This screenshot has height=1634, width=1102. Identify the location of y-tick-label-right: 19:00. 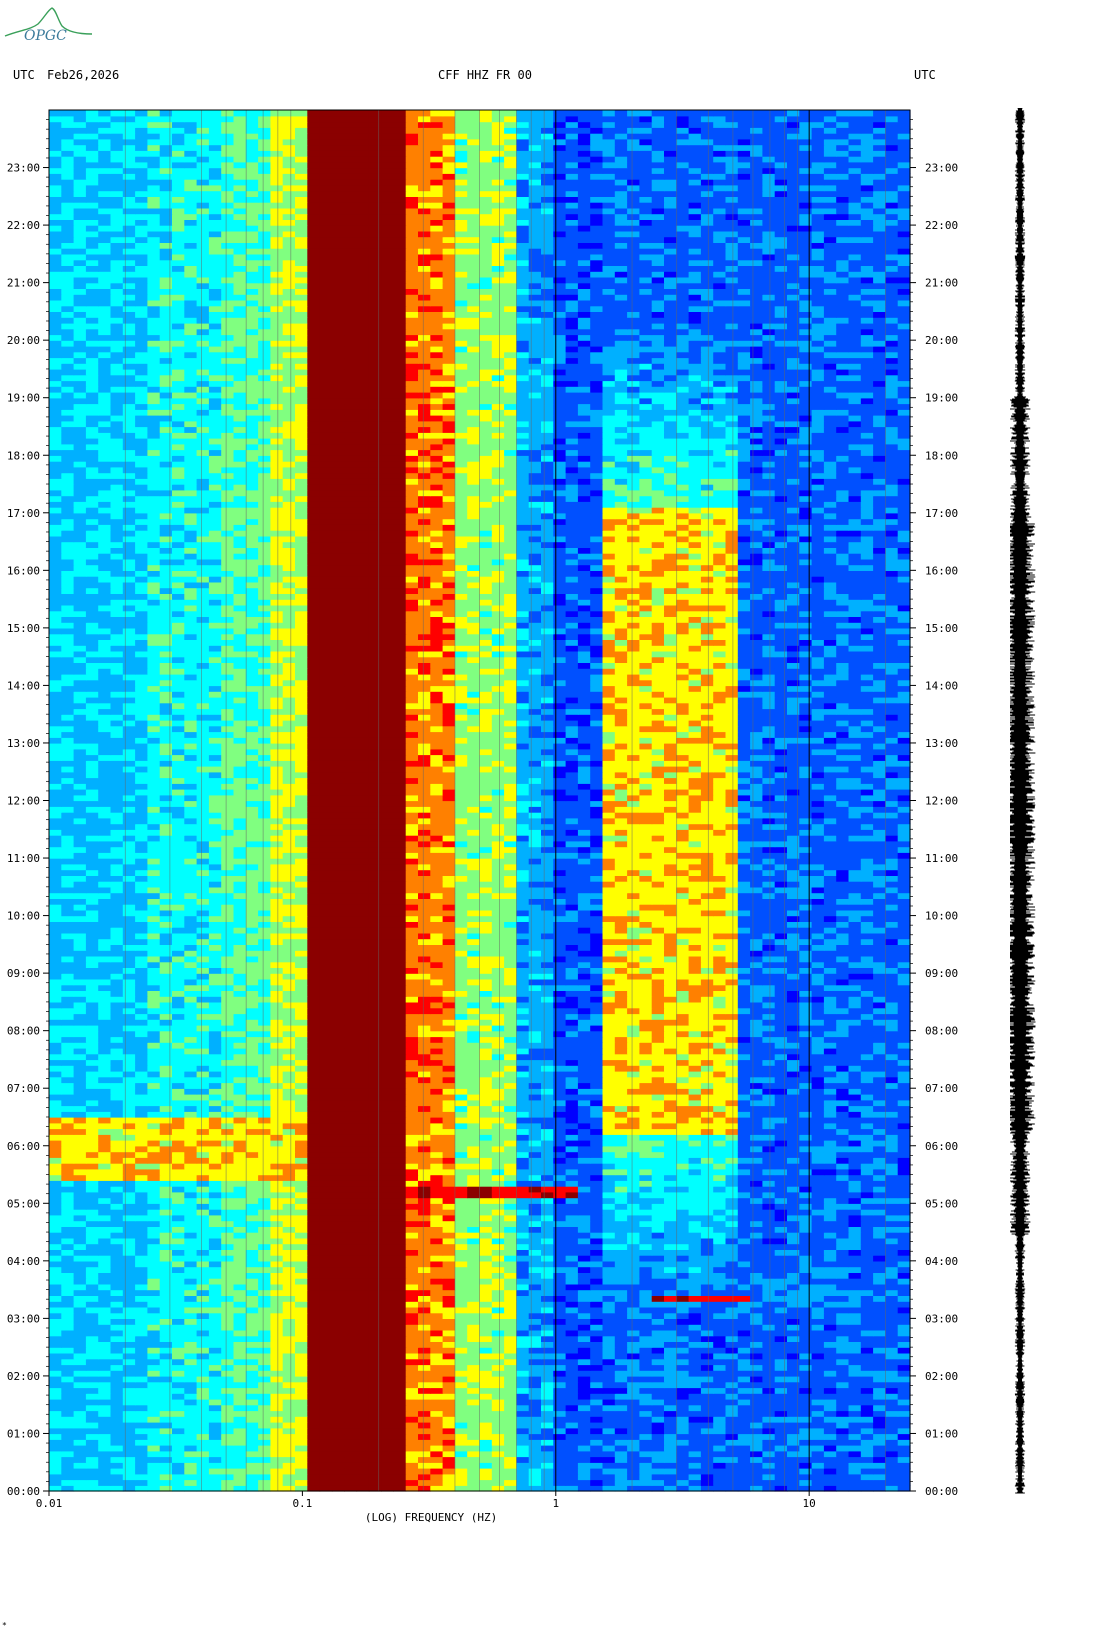
(941, 398).